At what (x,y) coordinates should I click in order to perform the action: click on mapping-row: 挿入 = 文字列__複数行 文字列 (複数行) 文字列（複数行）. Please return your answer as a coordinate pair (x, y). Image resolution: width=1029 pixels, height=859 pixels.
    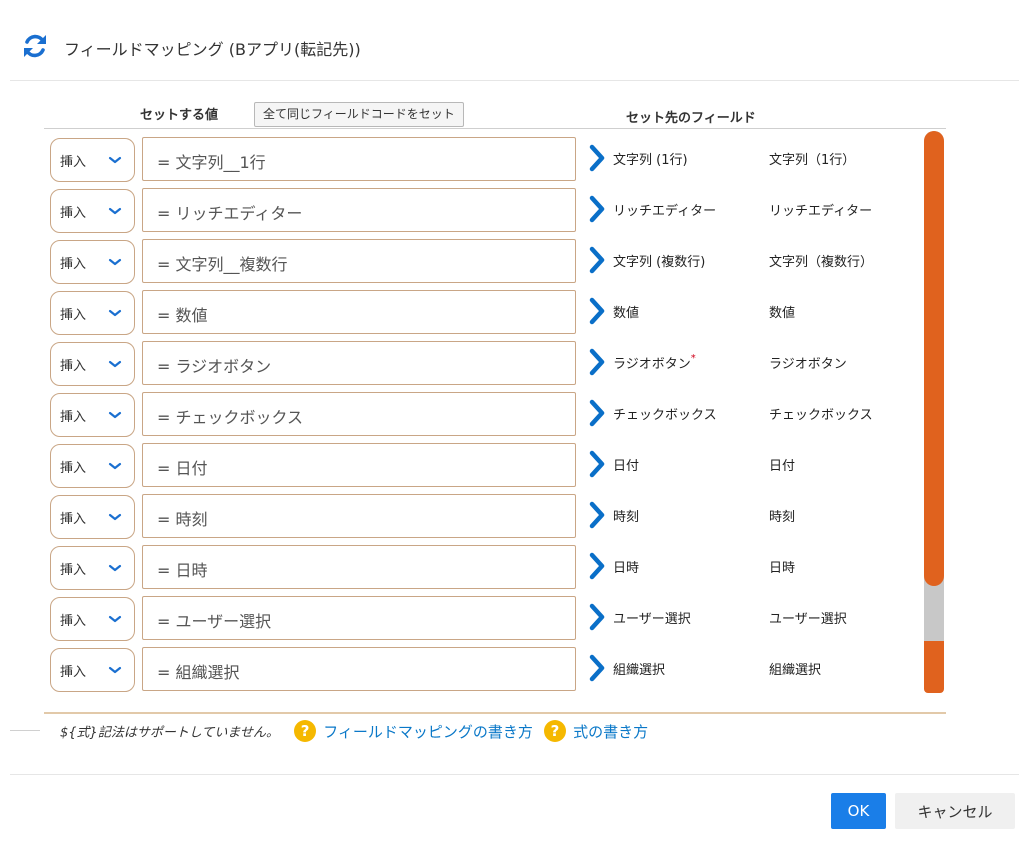
    Looking at the image, I should click on (484, 257).